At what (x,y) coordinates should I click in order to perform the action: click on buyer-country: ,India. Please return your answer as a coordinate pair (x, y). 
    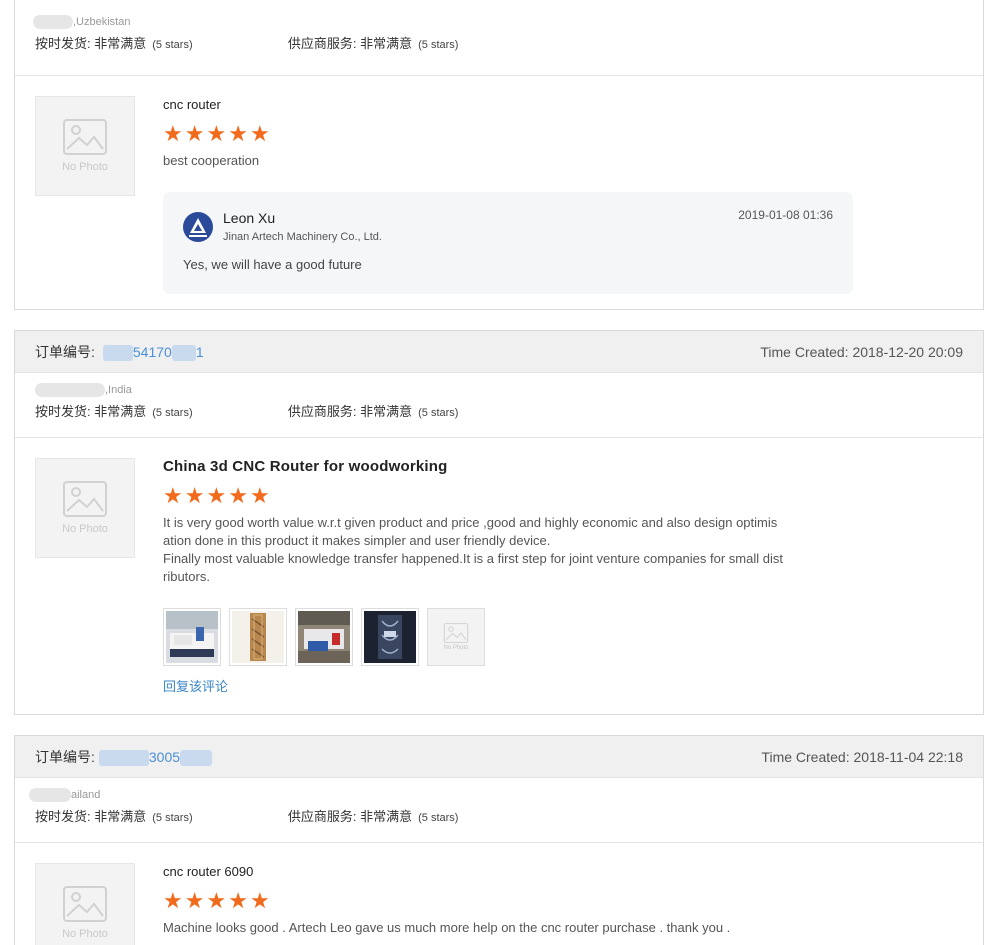
    Looking at the image, I should click on (499, 390).